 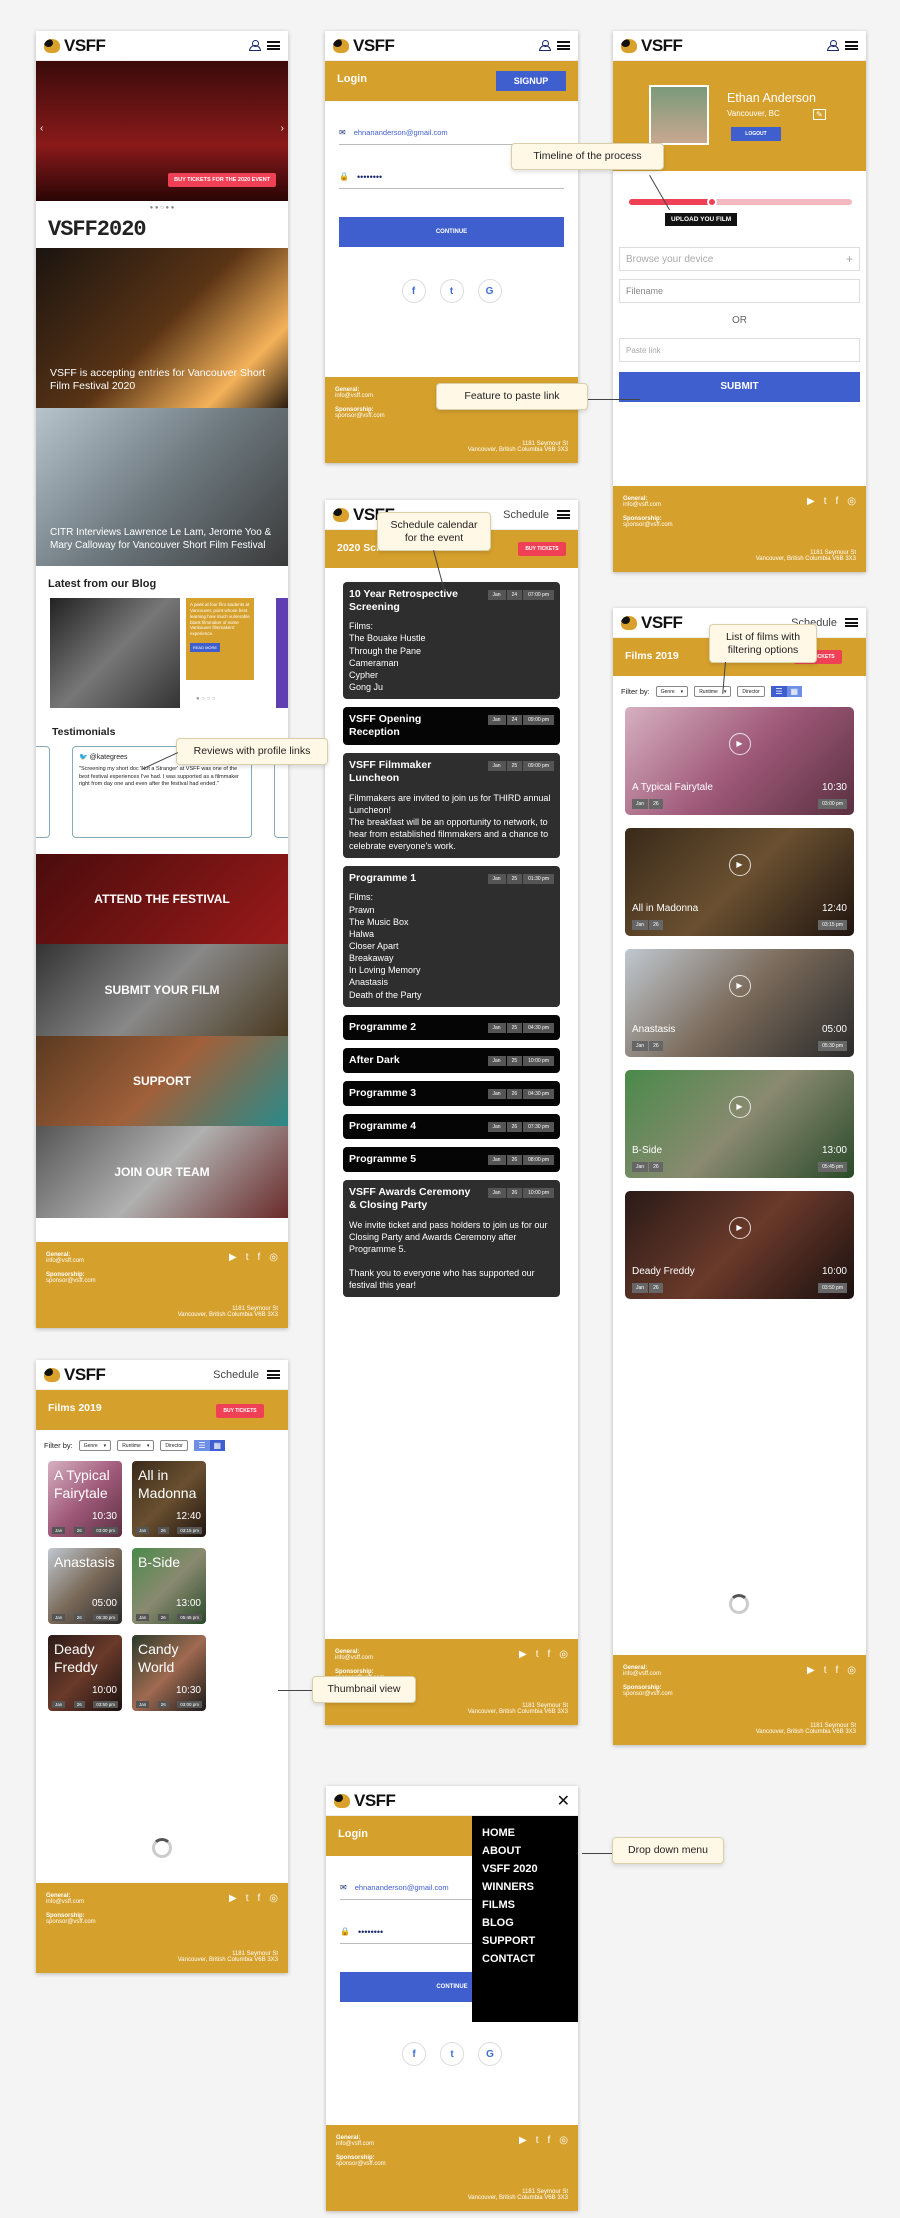 I want to click on film-thumbnail: A Typical Fairytale 10:30 Jan 26 03:00 pm, so click(x=85, y=1499).